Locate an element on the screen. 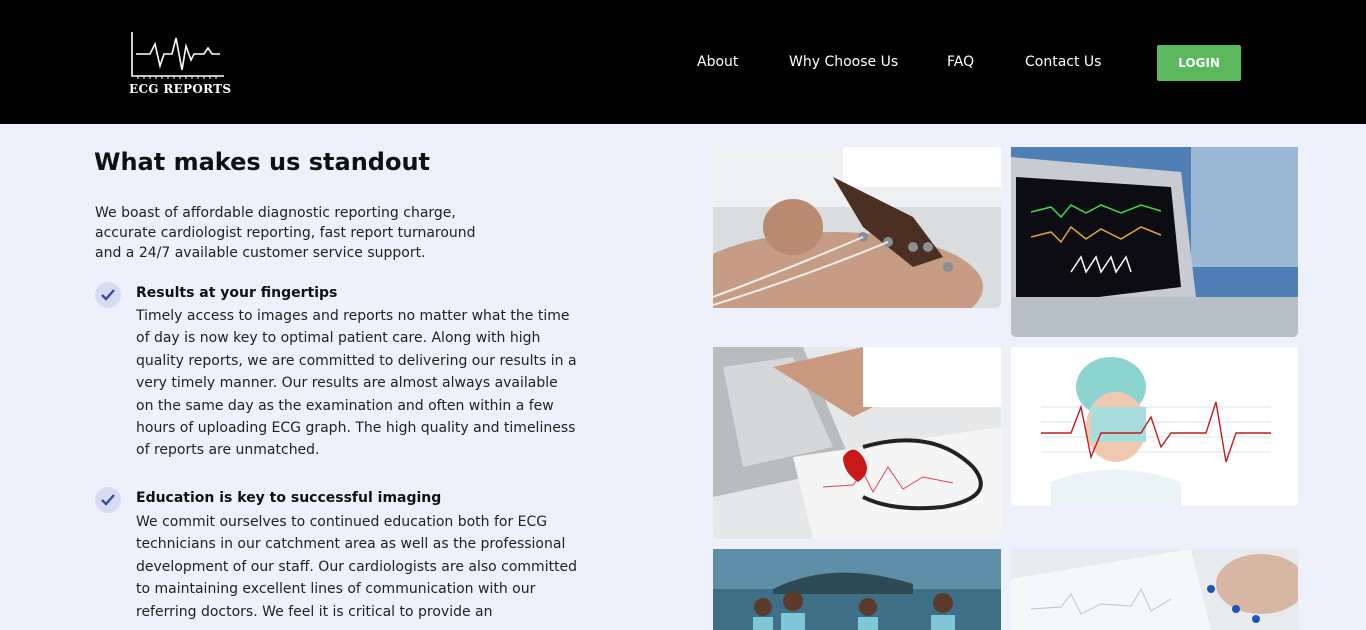 This screenshot has width=1366, height=630. nav-contact-us: Contact Us is located at coordinates (1063, 62).